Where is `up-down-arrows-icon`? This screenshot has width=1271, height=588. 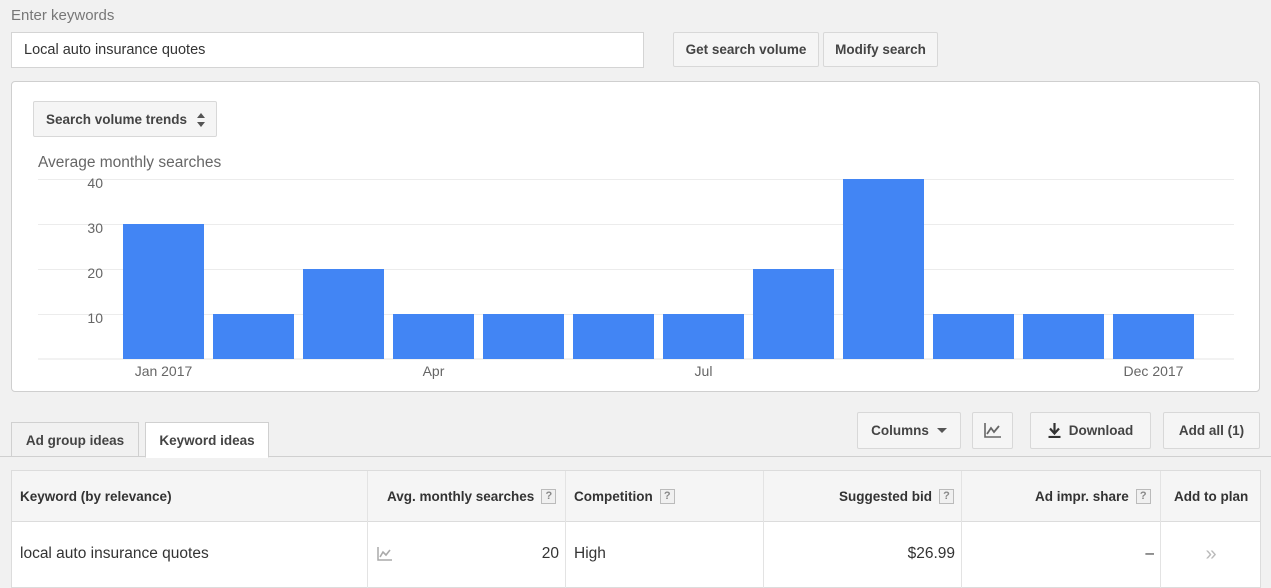 up-down-arrows-icon is located at coordinates (201, 120).